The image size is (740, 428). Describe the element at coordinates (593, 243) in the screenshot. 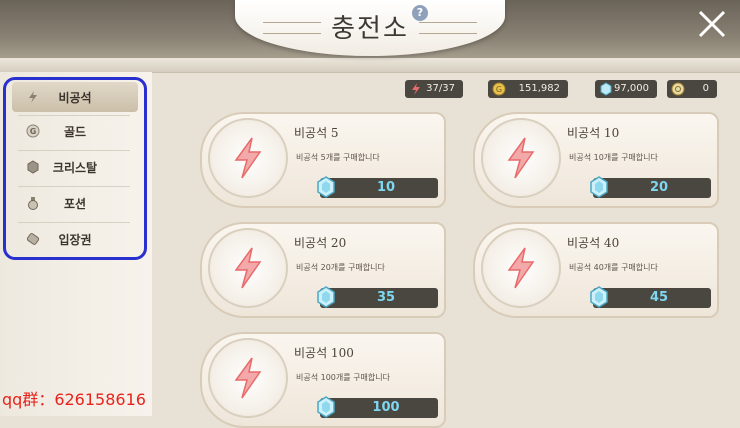

I see `product-name: 비공석 40` at that location.